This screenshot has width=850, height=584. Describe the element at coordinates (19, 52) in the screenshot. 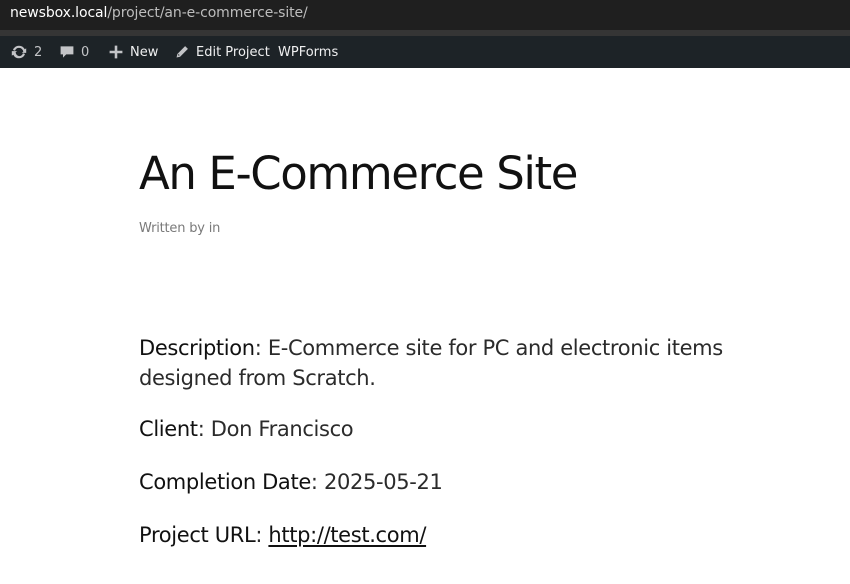

I see `refresh-icon` at that location.